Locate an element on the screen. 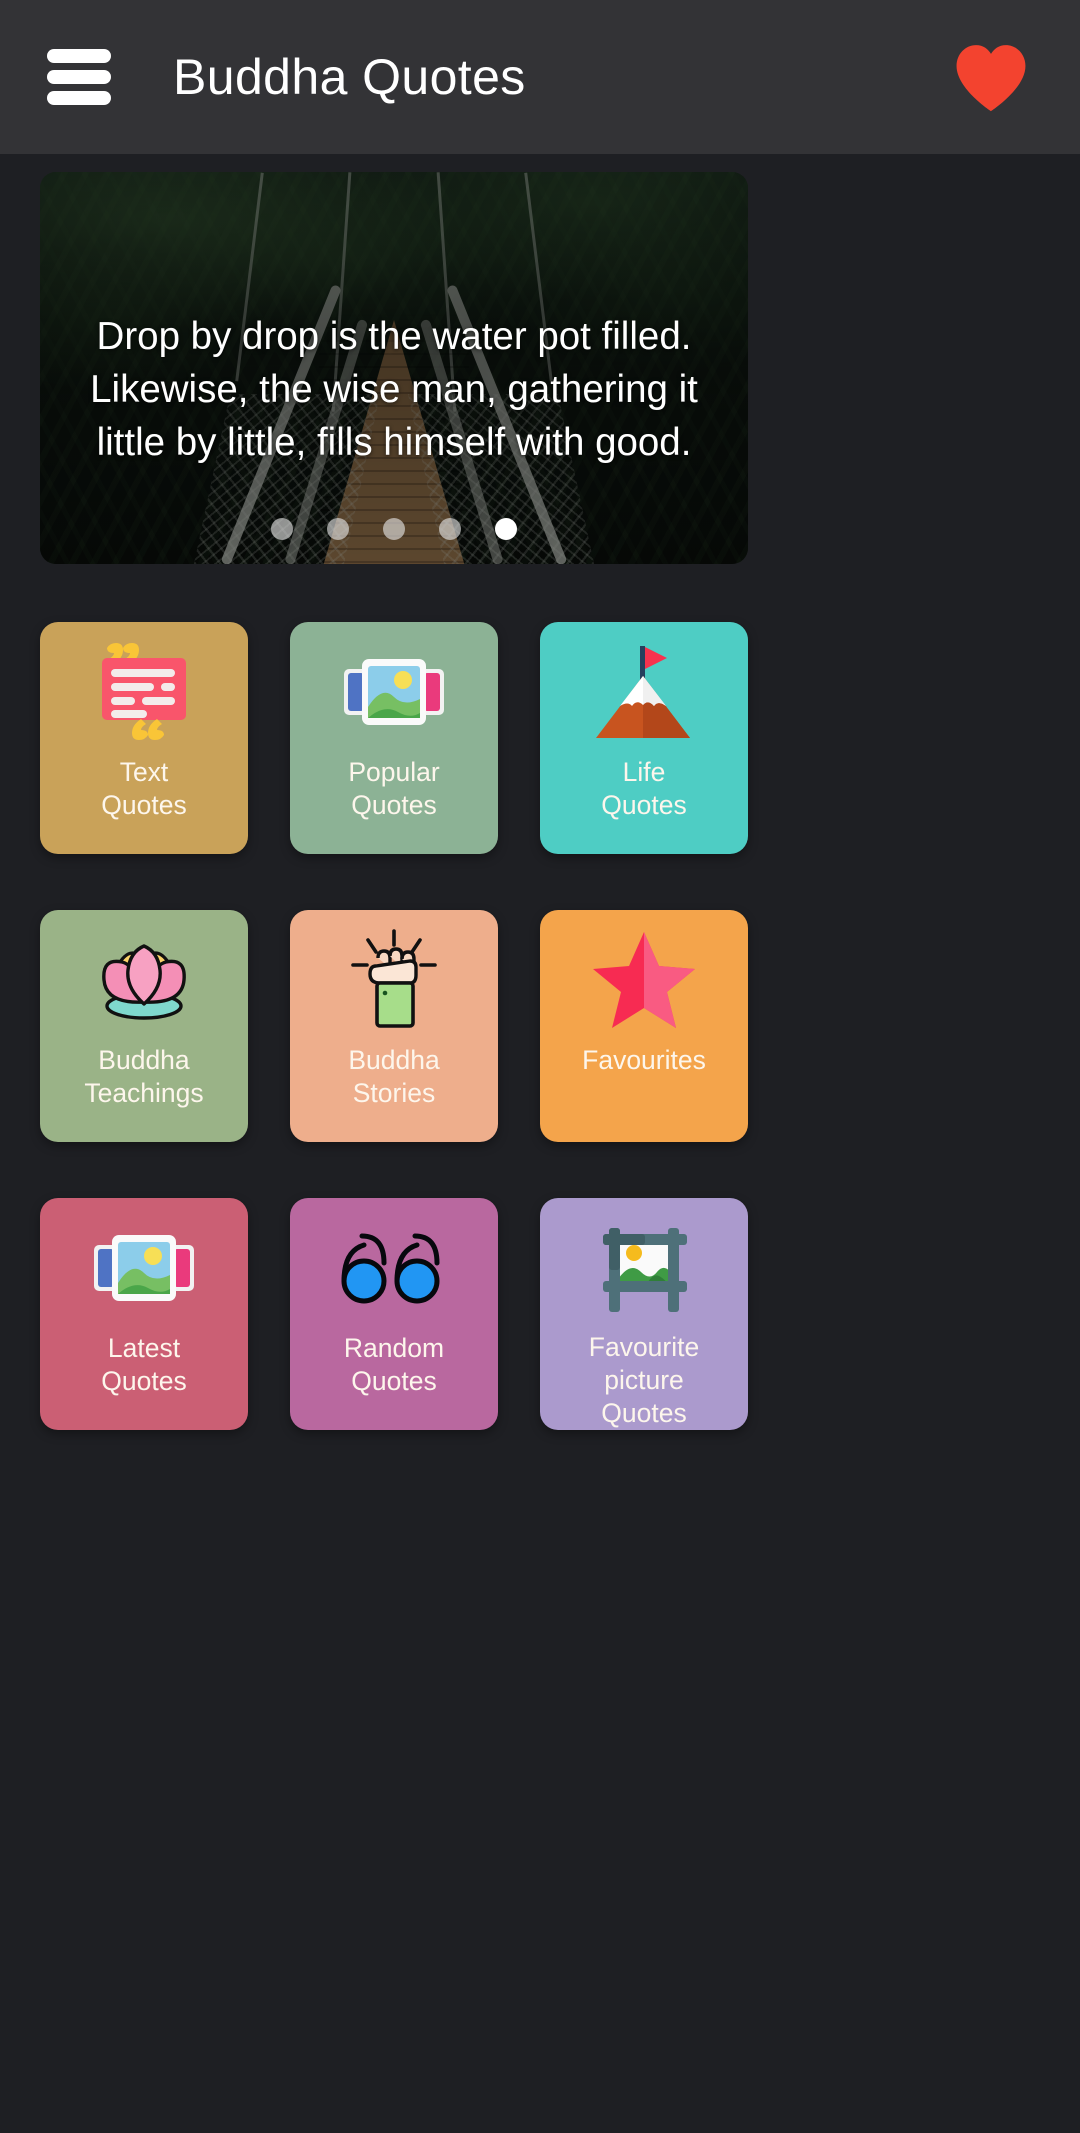  tile-popular-quotes: Popular Quotes is located at coordinates (394, 738).